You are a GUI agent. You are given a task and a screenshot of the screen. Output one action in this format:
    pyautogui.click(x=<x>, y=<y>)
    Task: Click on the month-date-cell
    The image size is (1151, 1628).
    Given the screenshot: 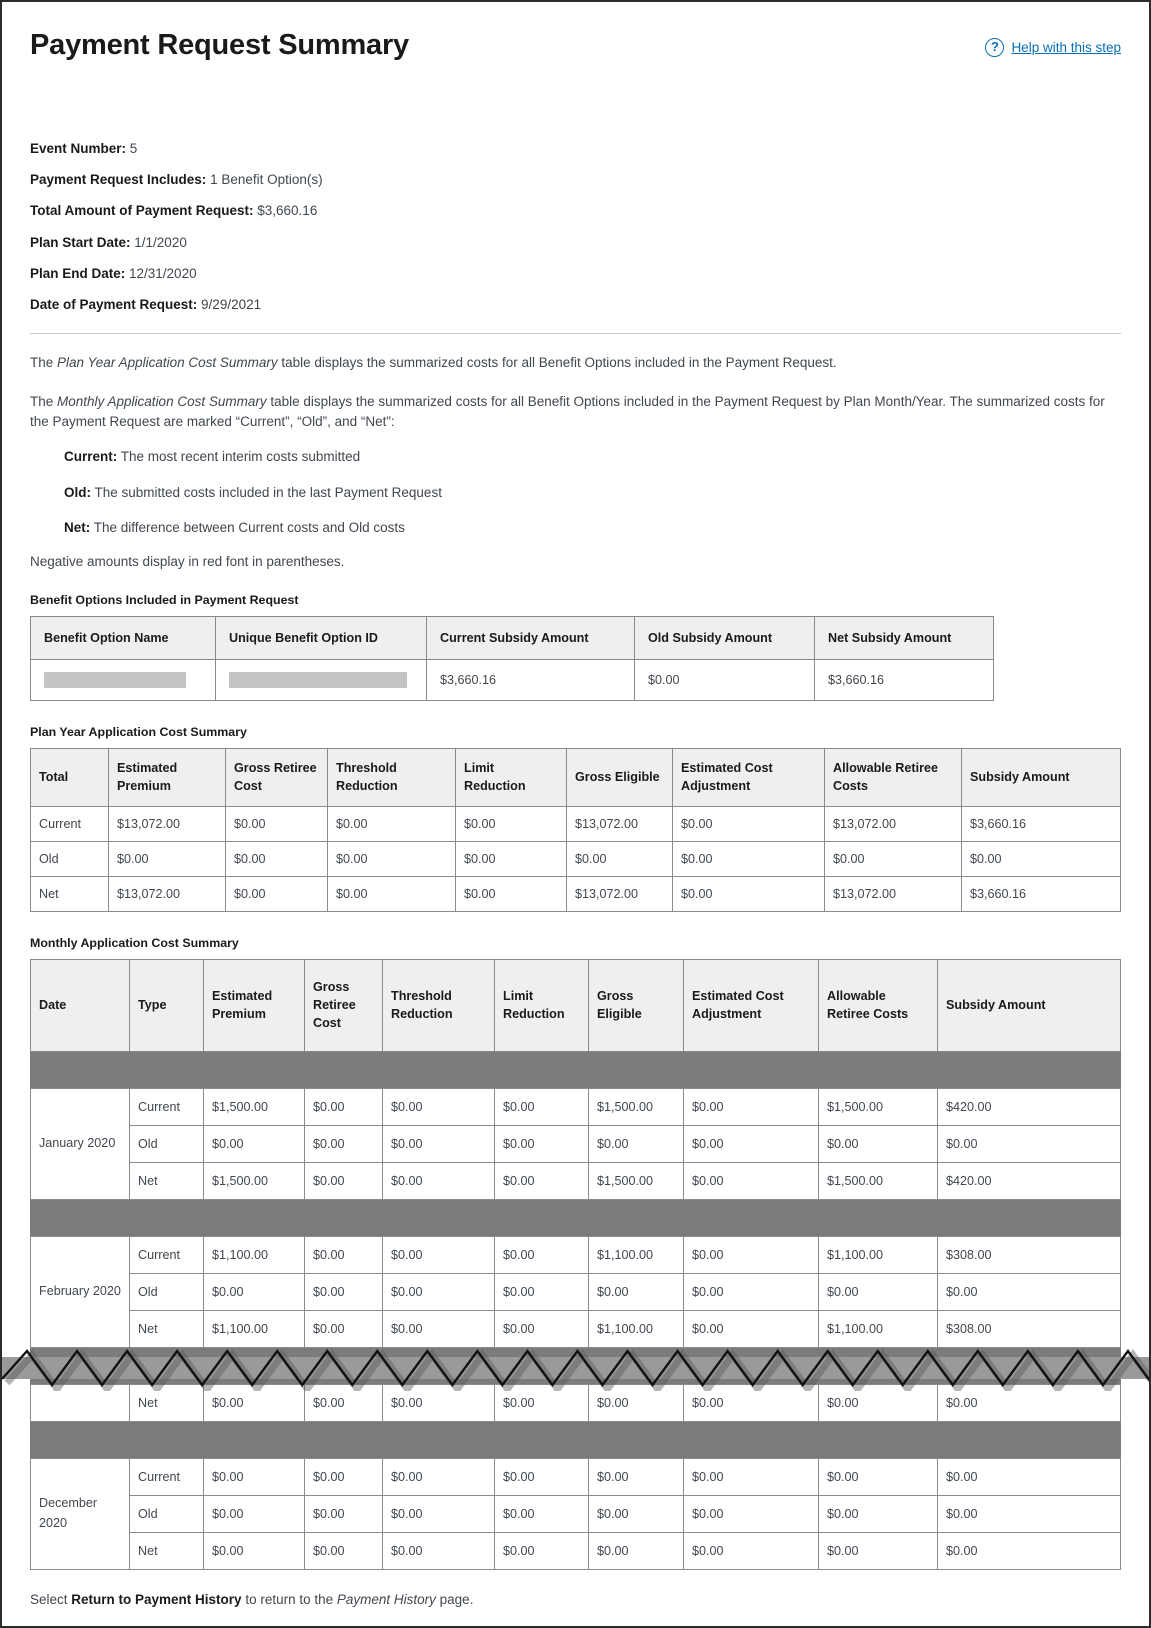 What is the action you would take?
    pyautogui.click(x=80, y=1402)
    